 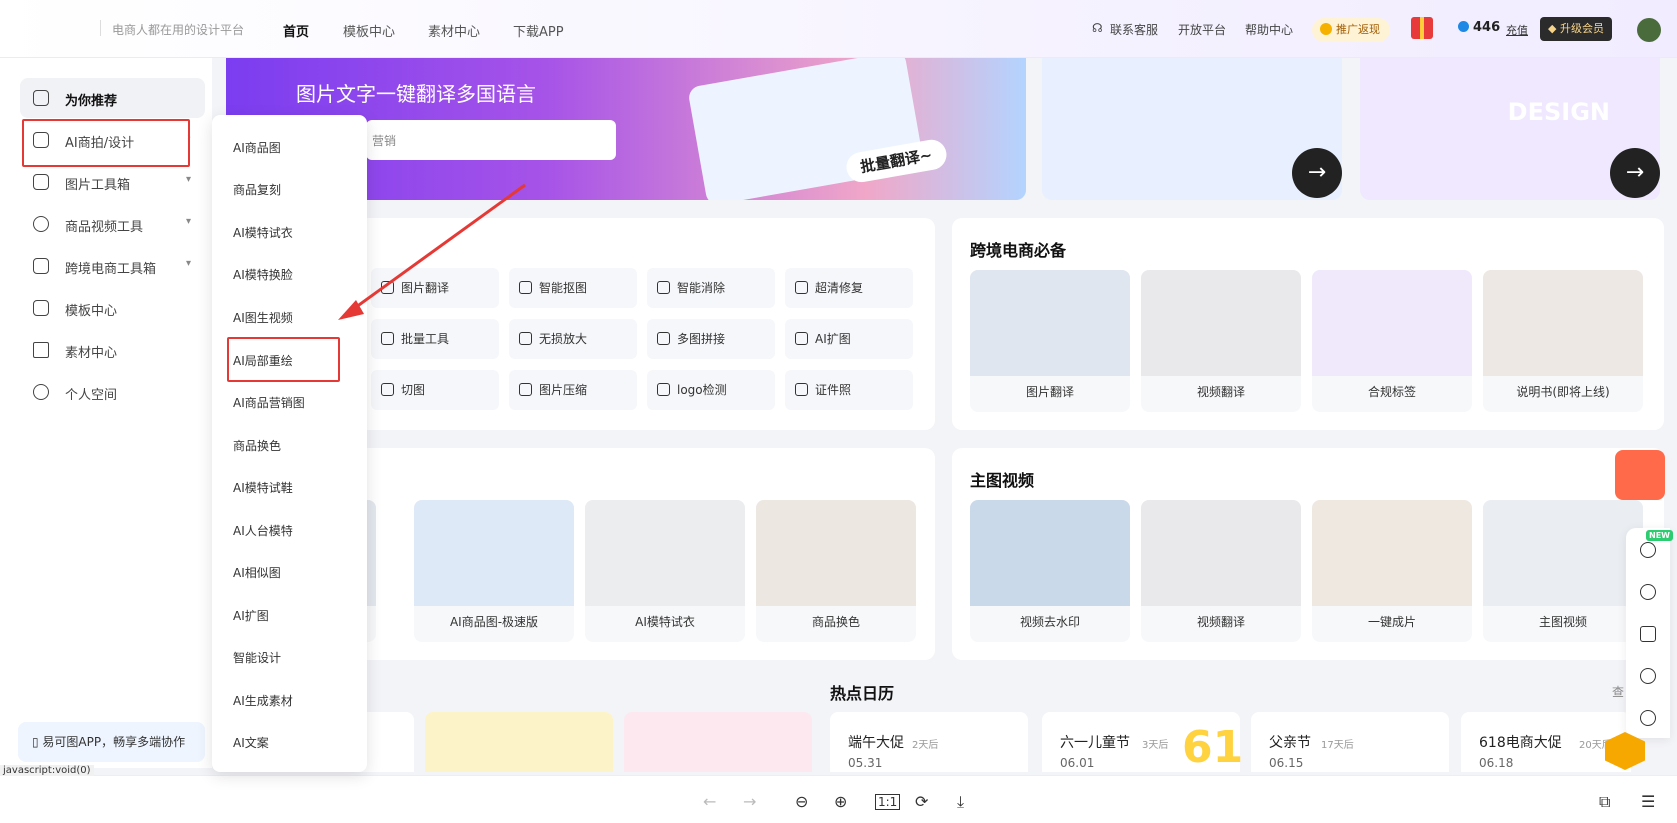 What do you see at coordinates (438, 247) in the screenshot?
I see `arrow-line` at bounding box center [438, 247].